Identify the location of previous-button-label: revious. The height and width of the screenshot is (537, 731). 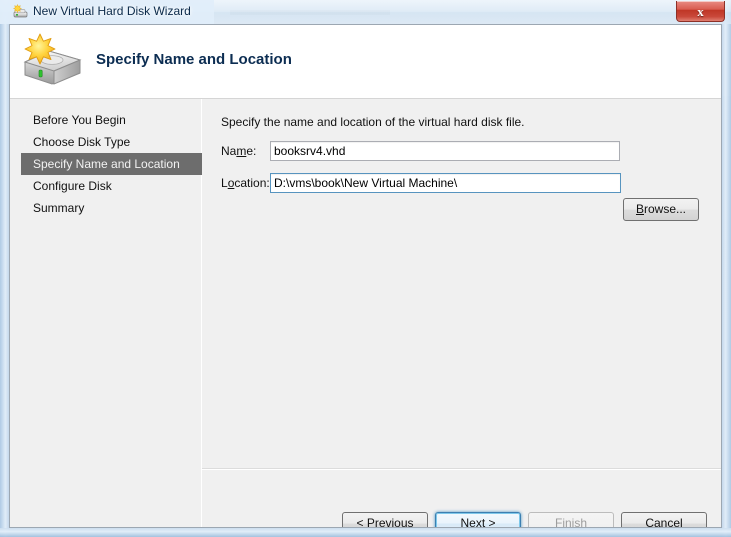
(394, 522).